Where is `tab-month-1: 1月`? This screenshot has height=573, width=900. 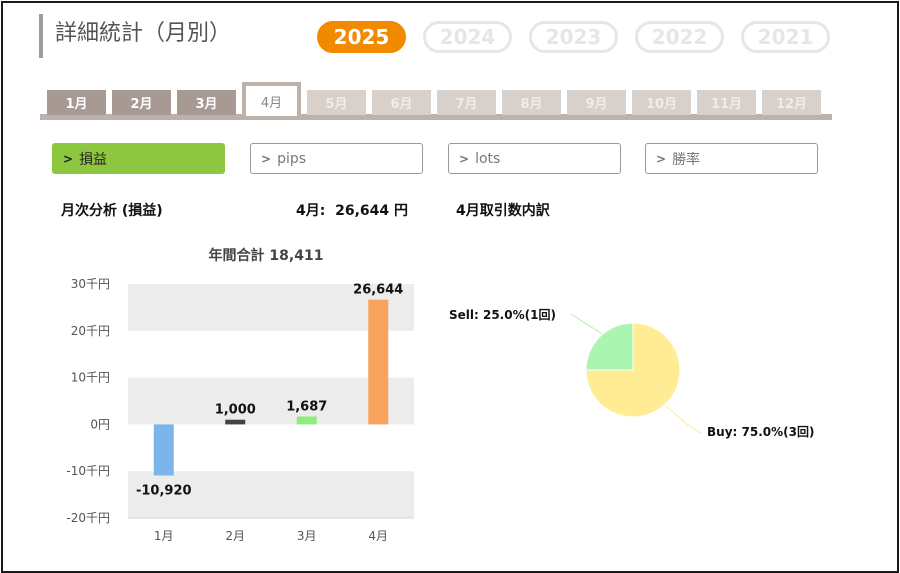 tab-month-1: 1月 is located at coordinates (76, 102).